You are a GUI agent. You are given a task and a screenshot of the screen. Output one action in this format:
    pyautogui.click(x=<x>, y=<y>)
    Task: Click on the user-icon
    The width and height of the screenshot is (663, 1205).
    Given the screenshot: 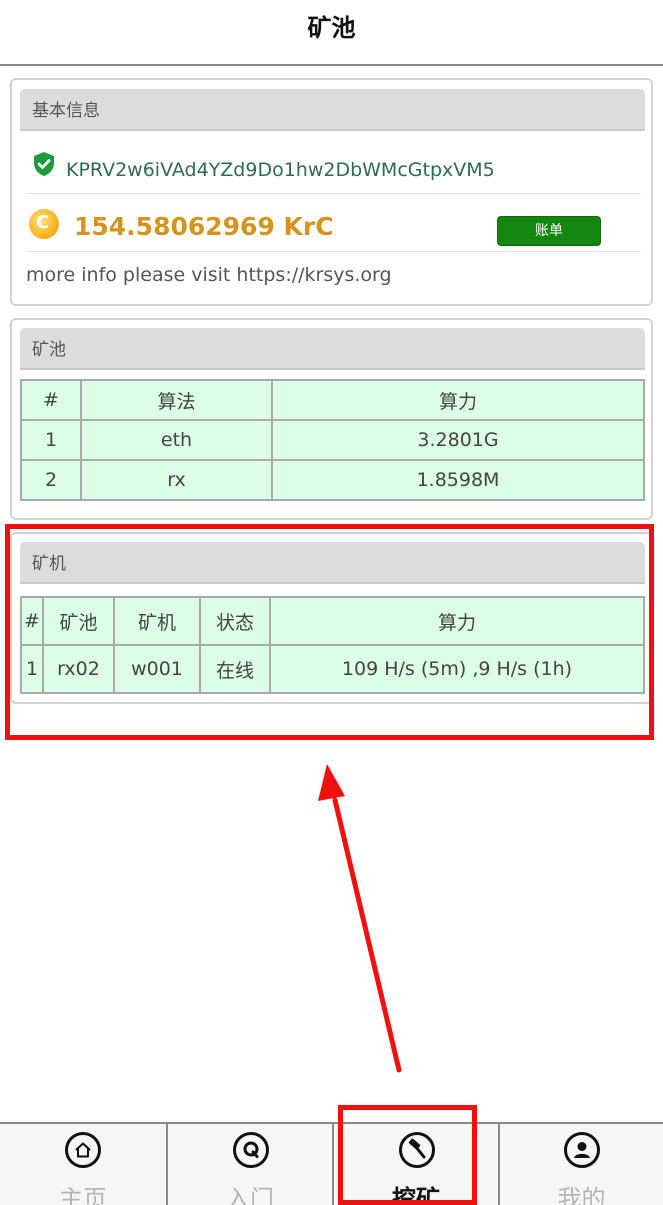 What is the action you would take?
    pyautogui.click(x=582, y=1150)
    